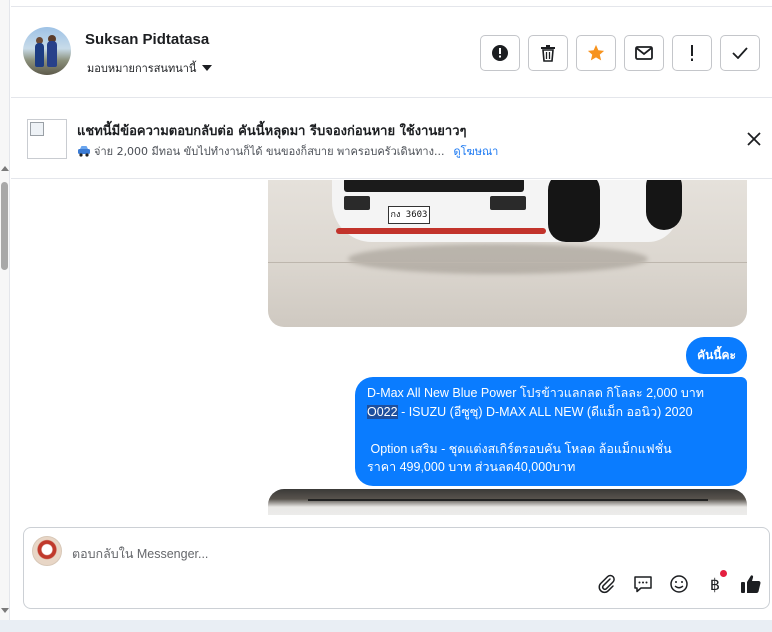 Image resolution: width=772 pixels, height=632 pixels. I want to click on scrollbar-thumb, so click(4, 226).